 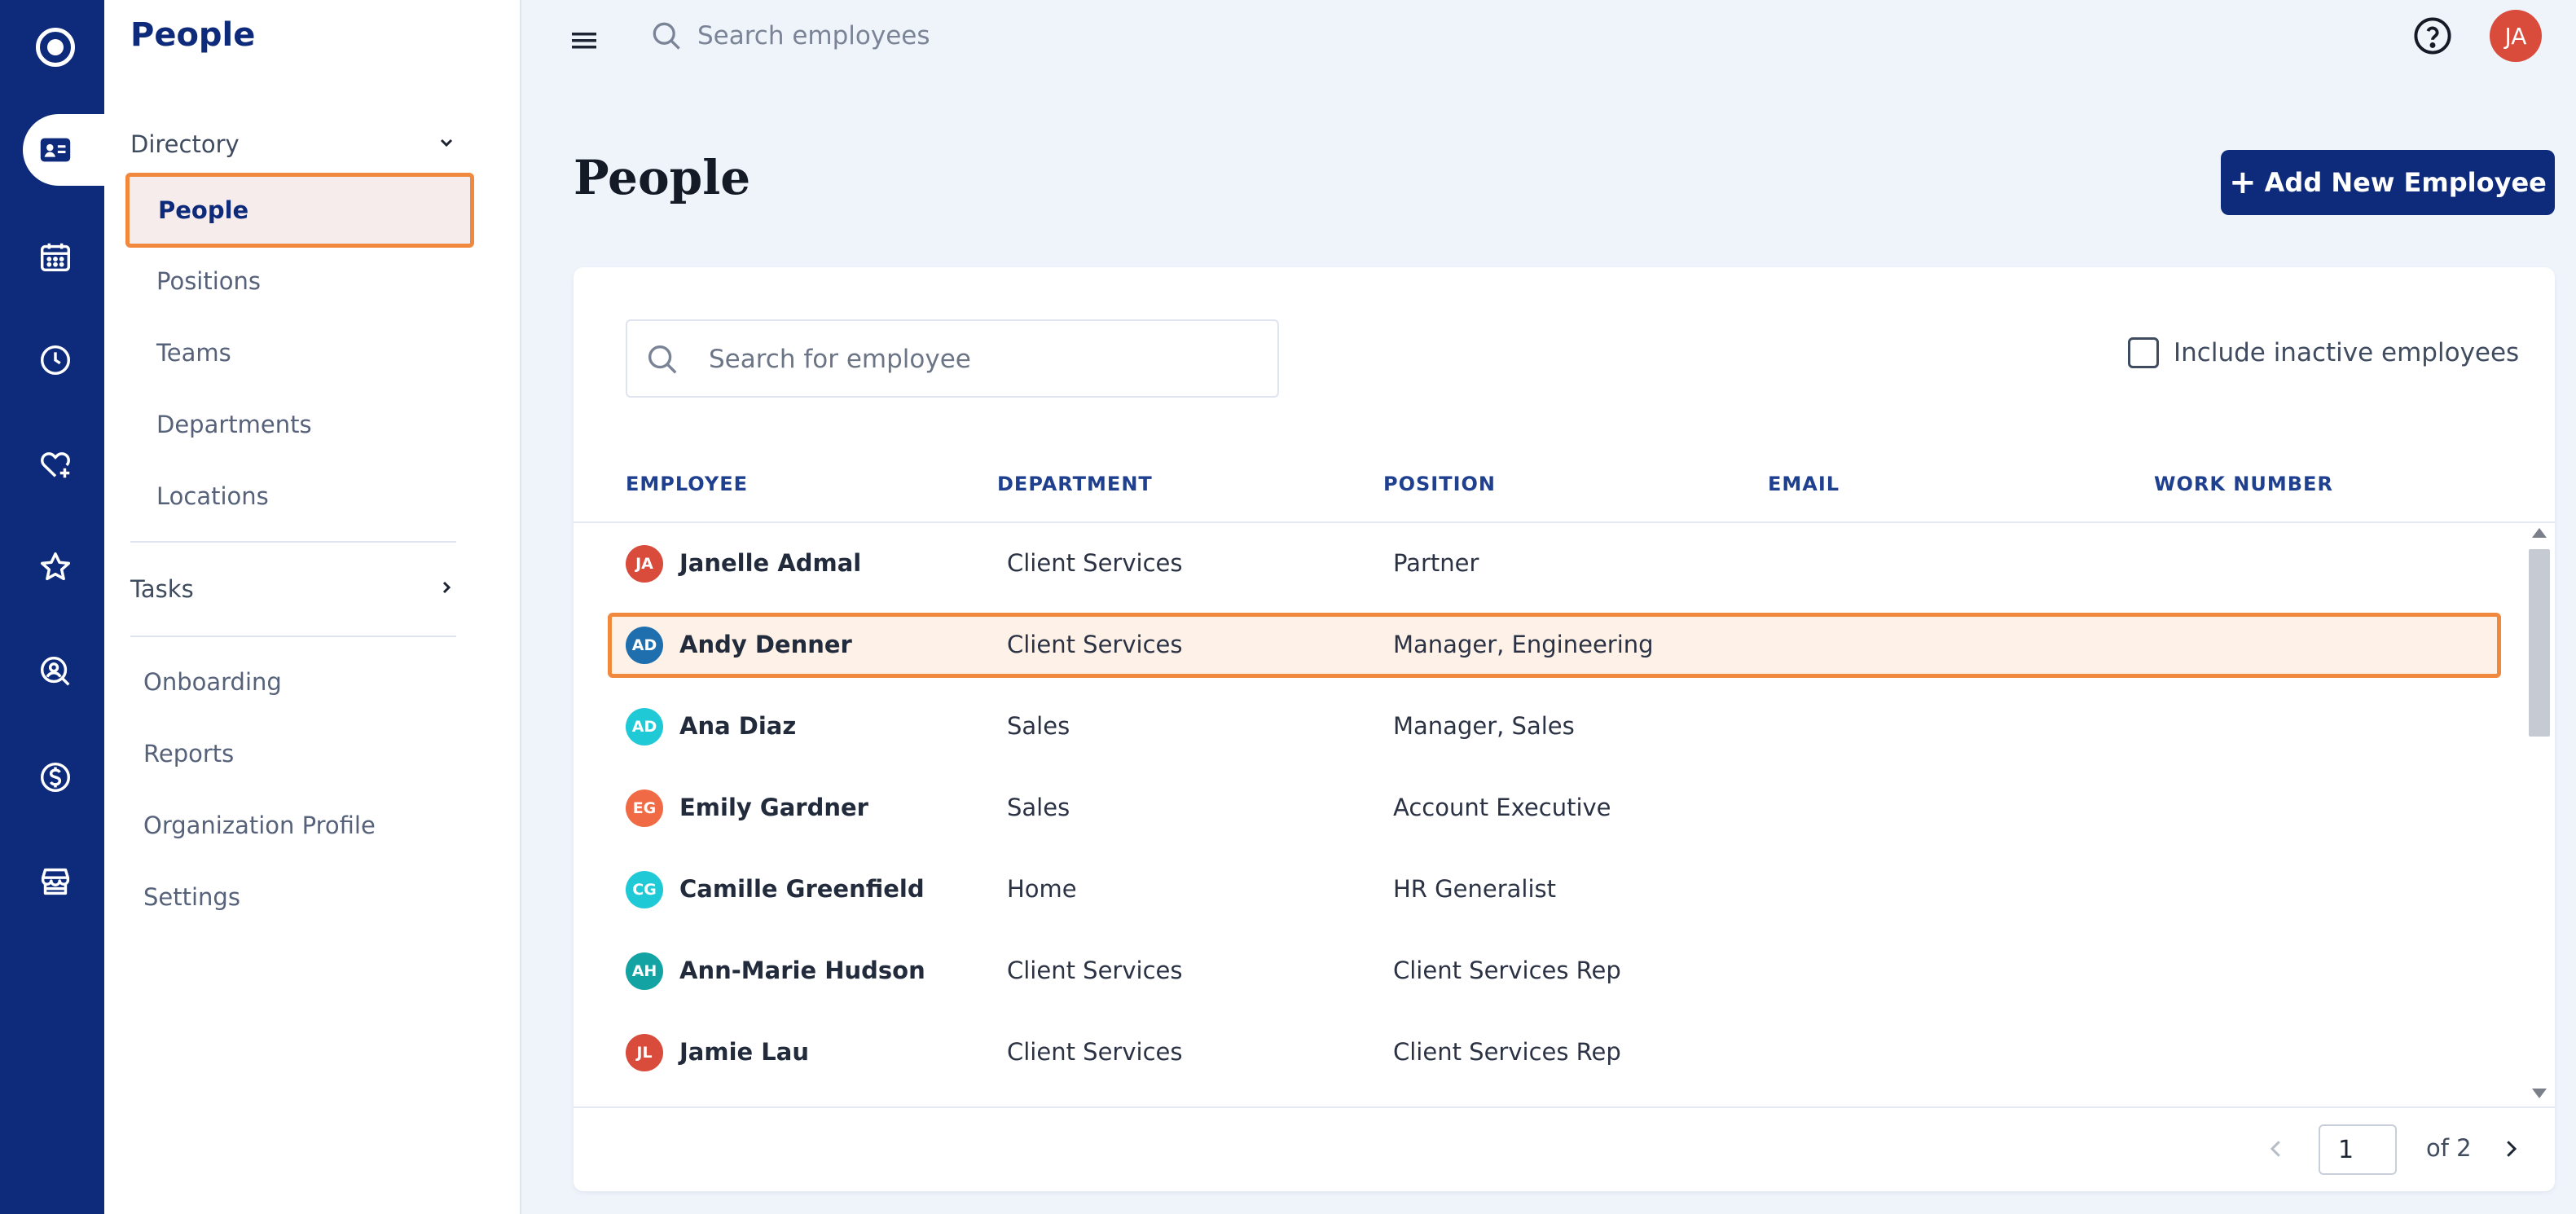 What do you see at coordinates (2276, 1149) in the screenshot?
I see `previous-page-chevron-icon` at bounding box center [2276, 1149].